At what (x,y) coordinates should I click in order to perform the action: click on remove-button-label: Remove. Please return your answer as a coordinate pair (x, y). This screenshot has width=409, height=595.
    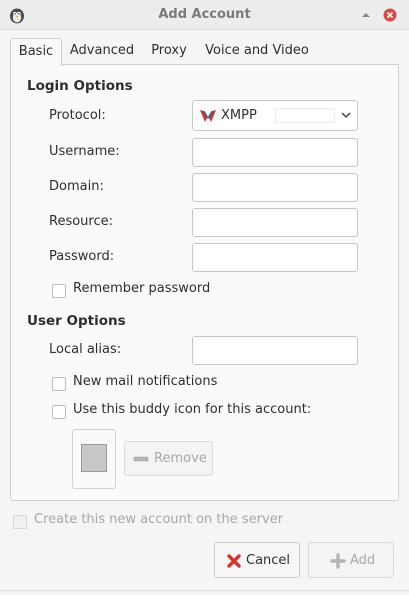
    Looking at the image, I should click on (180, 458).